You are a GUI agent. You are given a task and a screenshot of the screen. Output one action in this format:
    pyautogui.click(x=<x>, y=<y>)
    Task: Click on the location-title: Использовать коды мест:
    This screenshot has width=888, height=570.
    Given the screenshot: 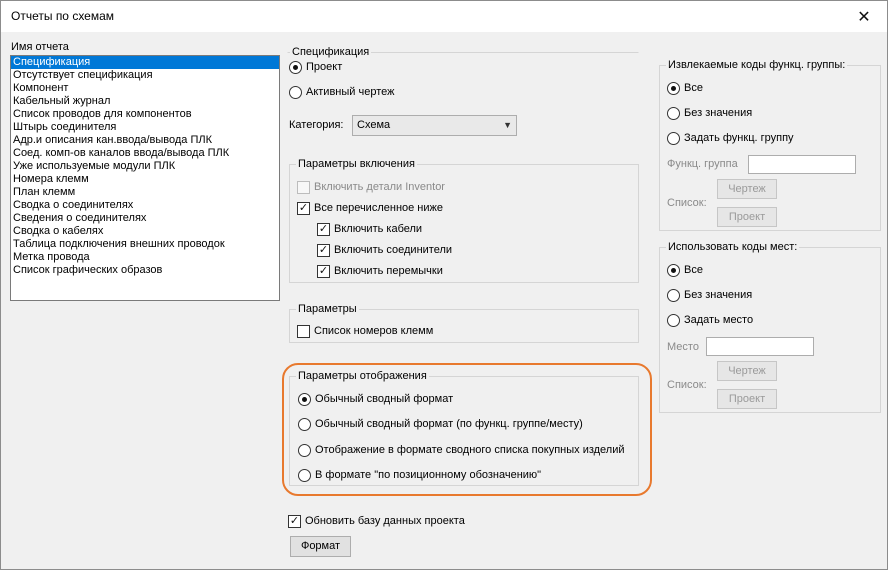 What is the action you would take?
    pyautogui.click(x=733, y=247)
    